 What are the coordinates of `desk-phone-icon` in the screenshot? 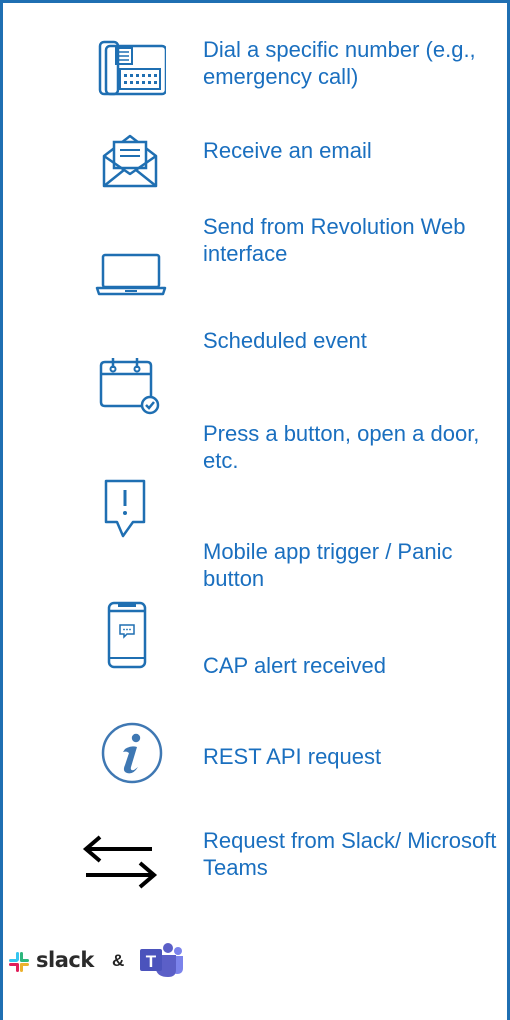 It's located at (132, 68).